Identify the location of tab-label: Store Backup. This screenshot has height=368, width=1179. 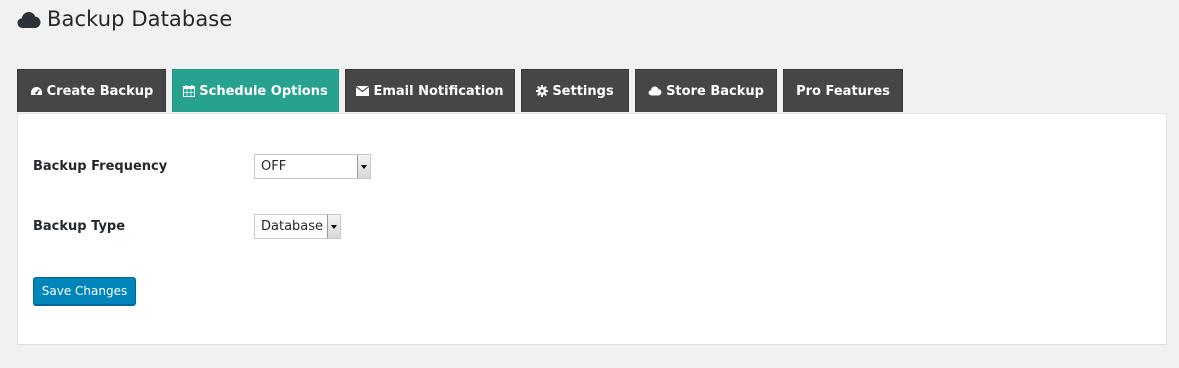
(715, 91).